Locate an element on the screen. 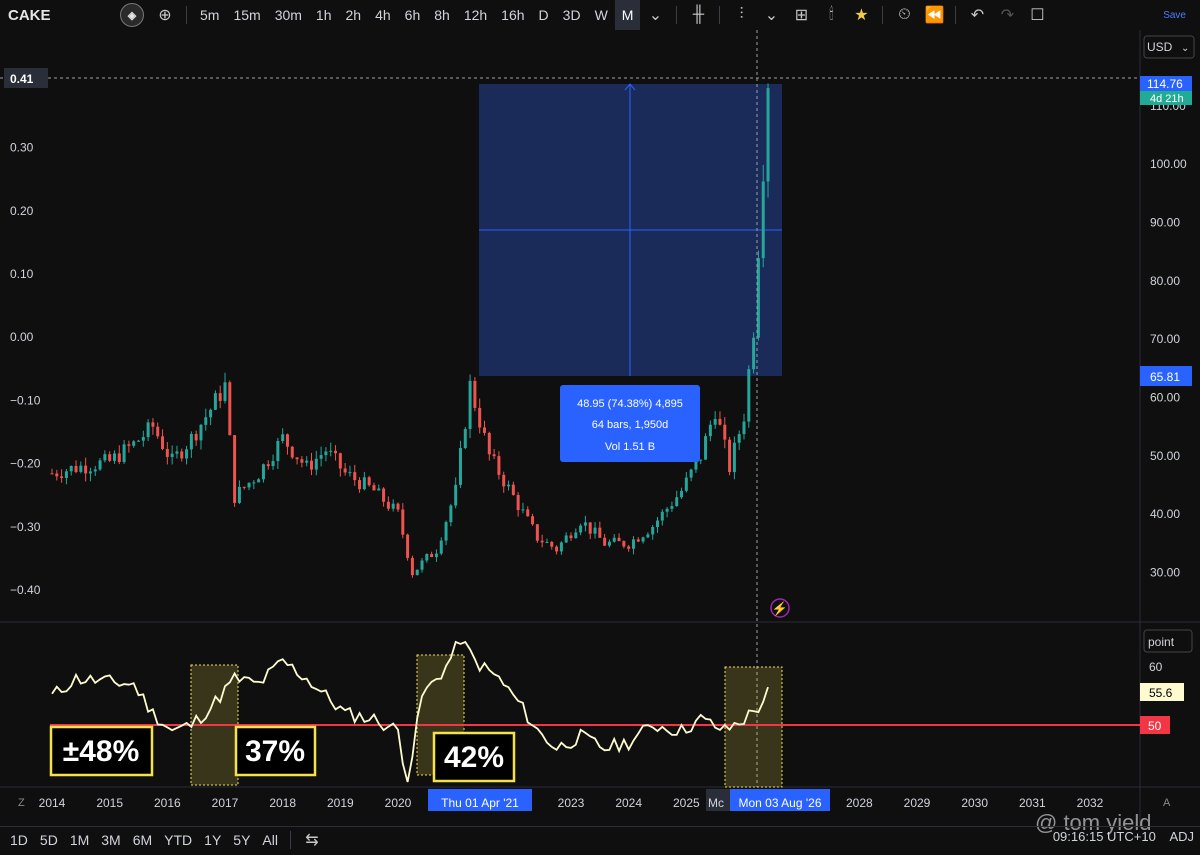 The height and width of the screenshot is (855, 1200). redo-icon: ↷ is located at coordinates (1007, 15).